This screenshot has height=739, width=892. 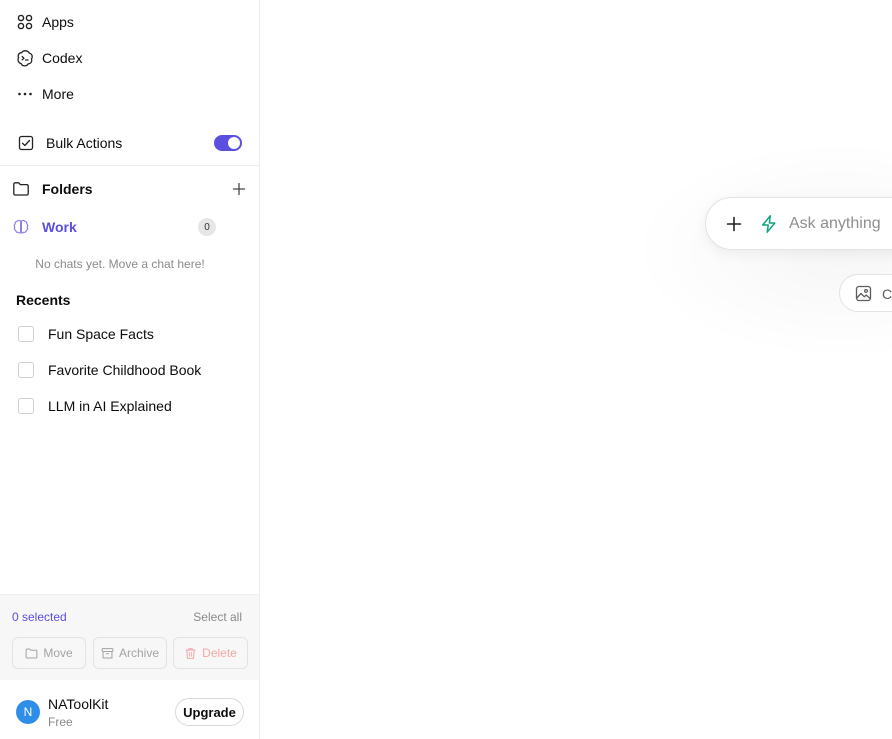 I want to click on add-folder-icon, so click(x=239, y=189).